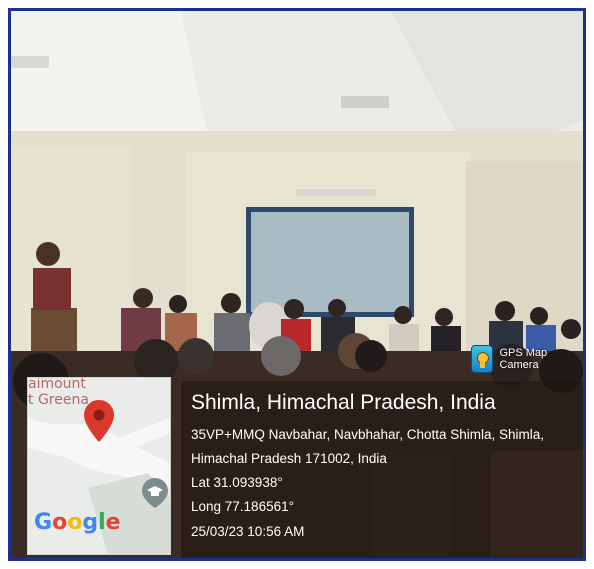 The height and width of the screenshot is (569, 594). Describe the element at coordinates (242, 506) in the screenshot. I see `longitude-text: Long 77.186561°` at that location.